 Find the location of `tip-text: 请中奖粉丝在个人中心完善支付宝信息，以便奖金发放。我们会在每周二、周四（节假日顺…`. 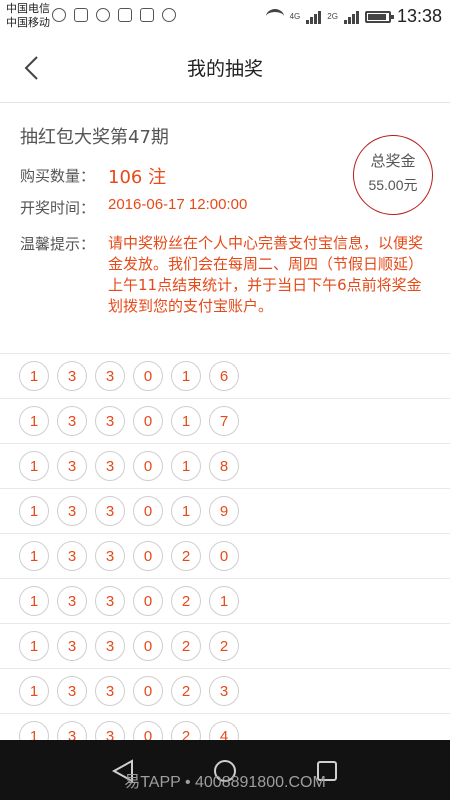

tip-text: 请中奖粉丝在个人中心完善支付宝信息，以便奖金发放。我们会在每周二、周四（节假日顺… is located at coordinates (266, 274).